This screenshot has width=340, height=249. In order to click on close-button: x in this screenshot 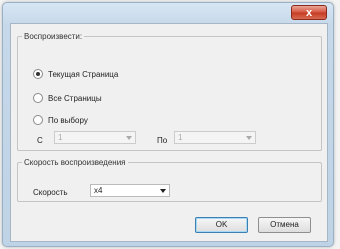, I will do `click(309, 12)`.